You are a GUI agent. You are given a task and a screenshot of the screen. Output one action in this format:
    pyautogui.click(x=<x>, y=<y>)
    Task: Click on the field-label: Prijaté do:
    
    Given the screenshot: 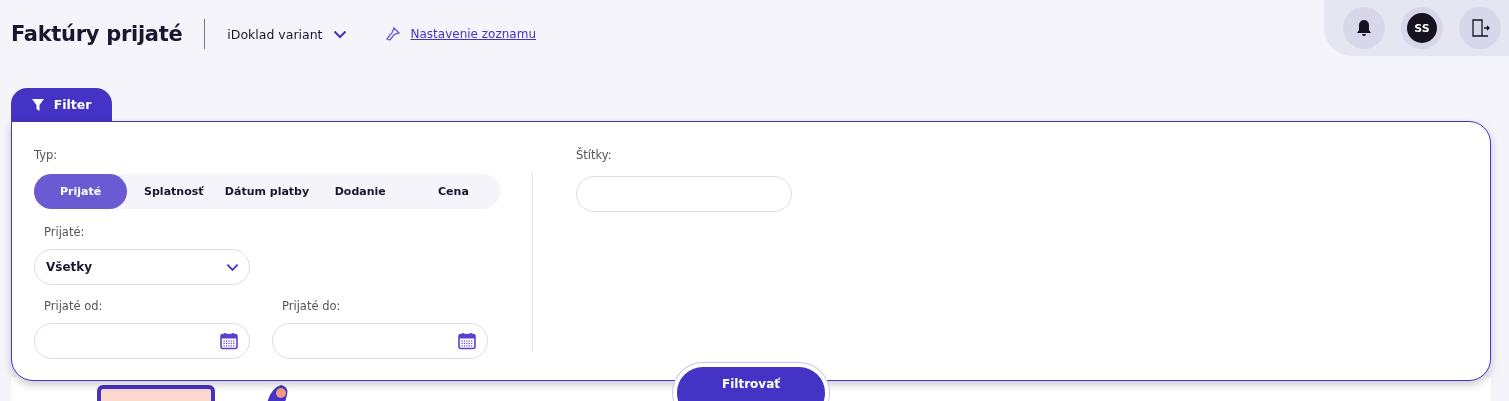 What is the action you would take?
    pyautogui.click(x=312, y=306)
    